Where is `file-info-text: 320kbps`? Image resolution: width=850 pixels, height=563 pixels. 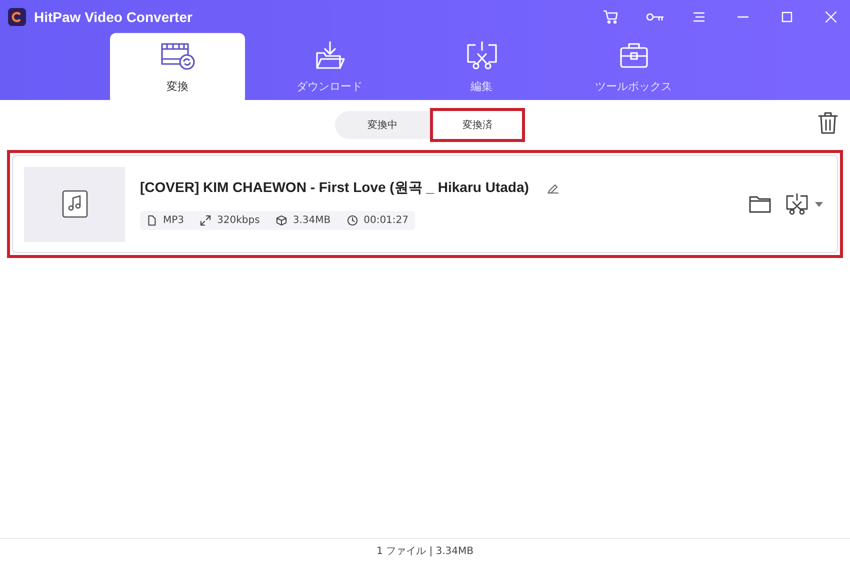 file-info-text: 320kbps is located at coordinates (238, 220).